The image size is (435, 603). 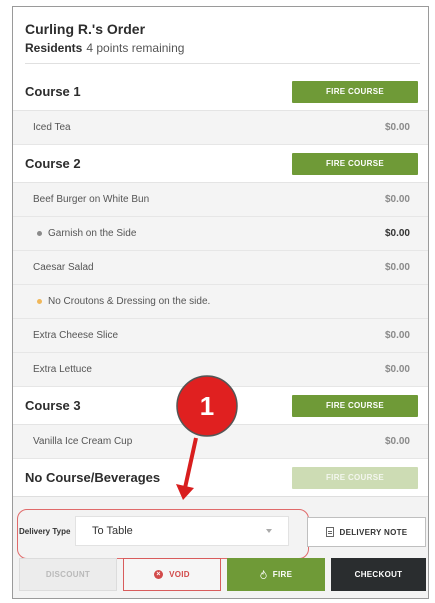 I want to click on delivery-note-label: DELIVERY NOTE, so click(x=373, y=532).